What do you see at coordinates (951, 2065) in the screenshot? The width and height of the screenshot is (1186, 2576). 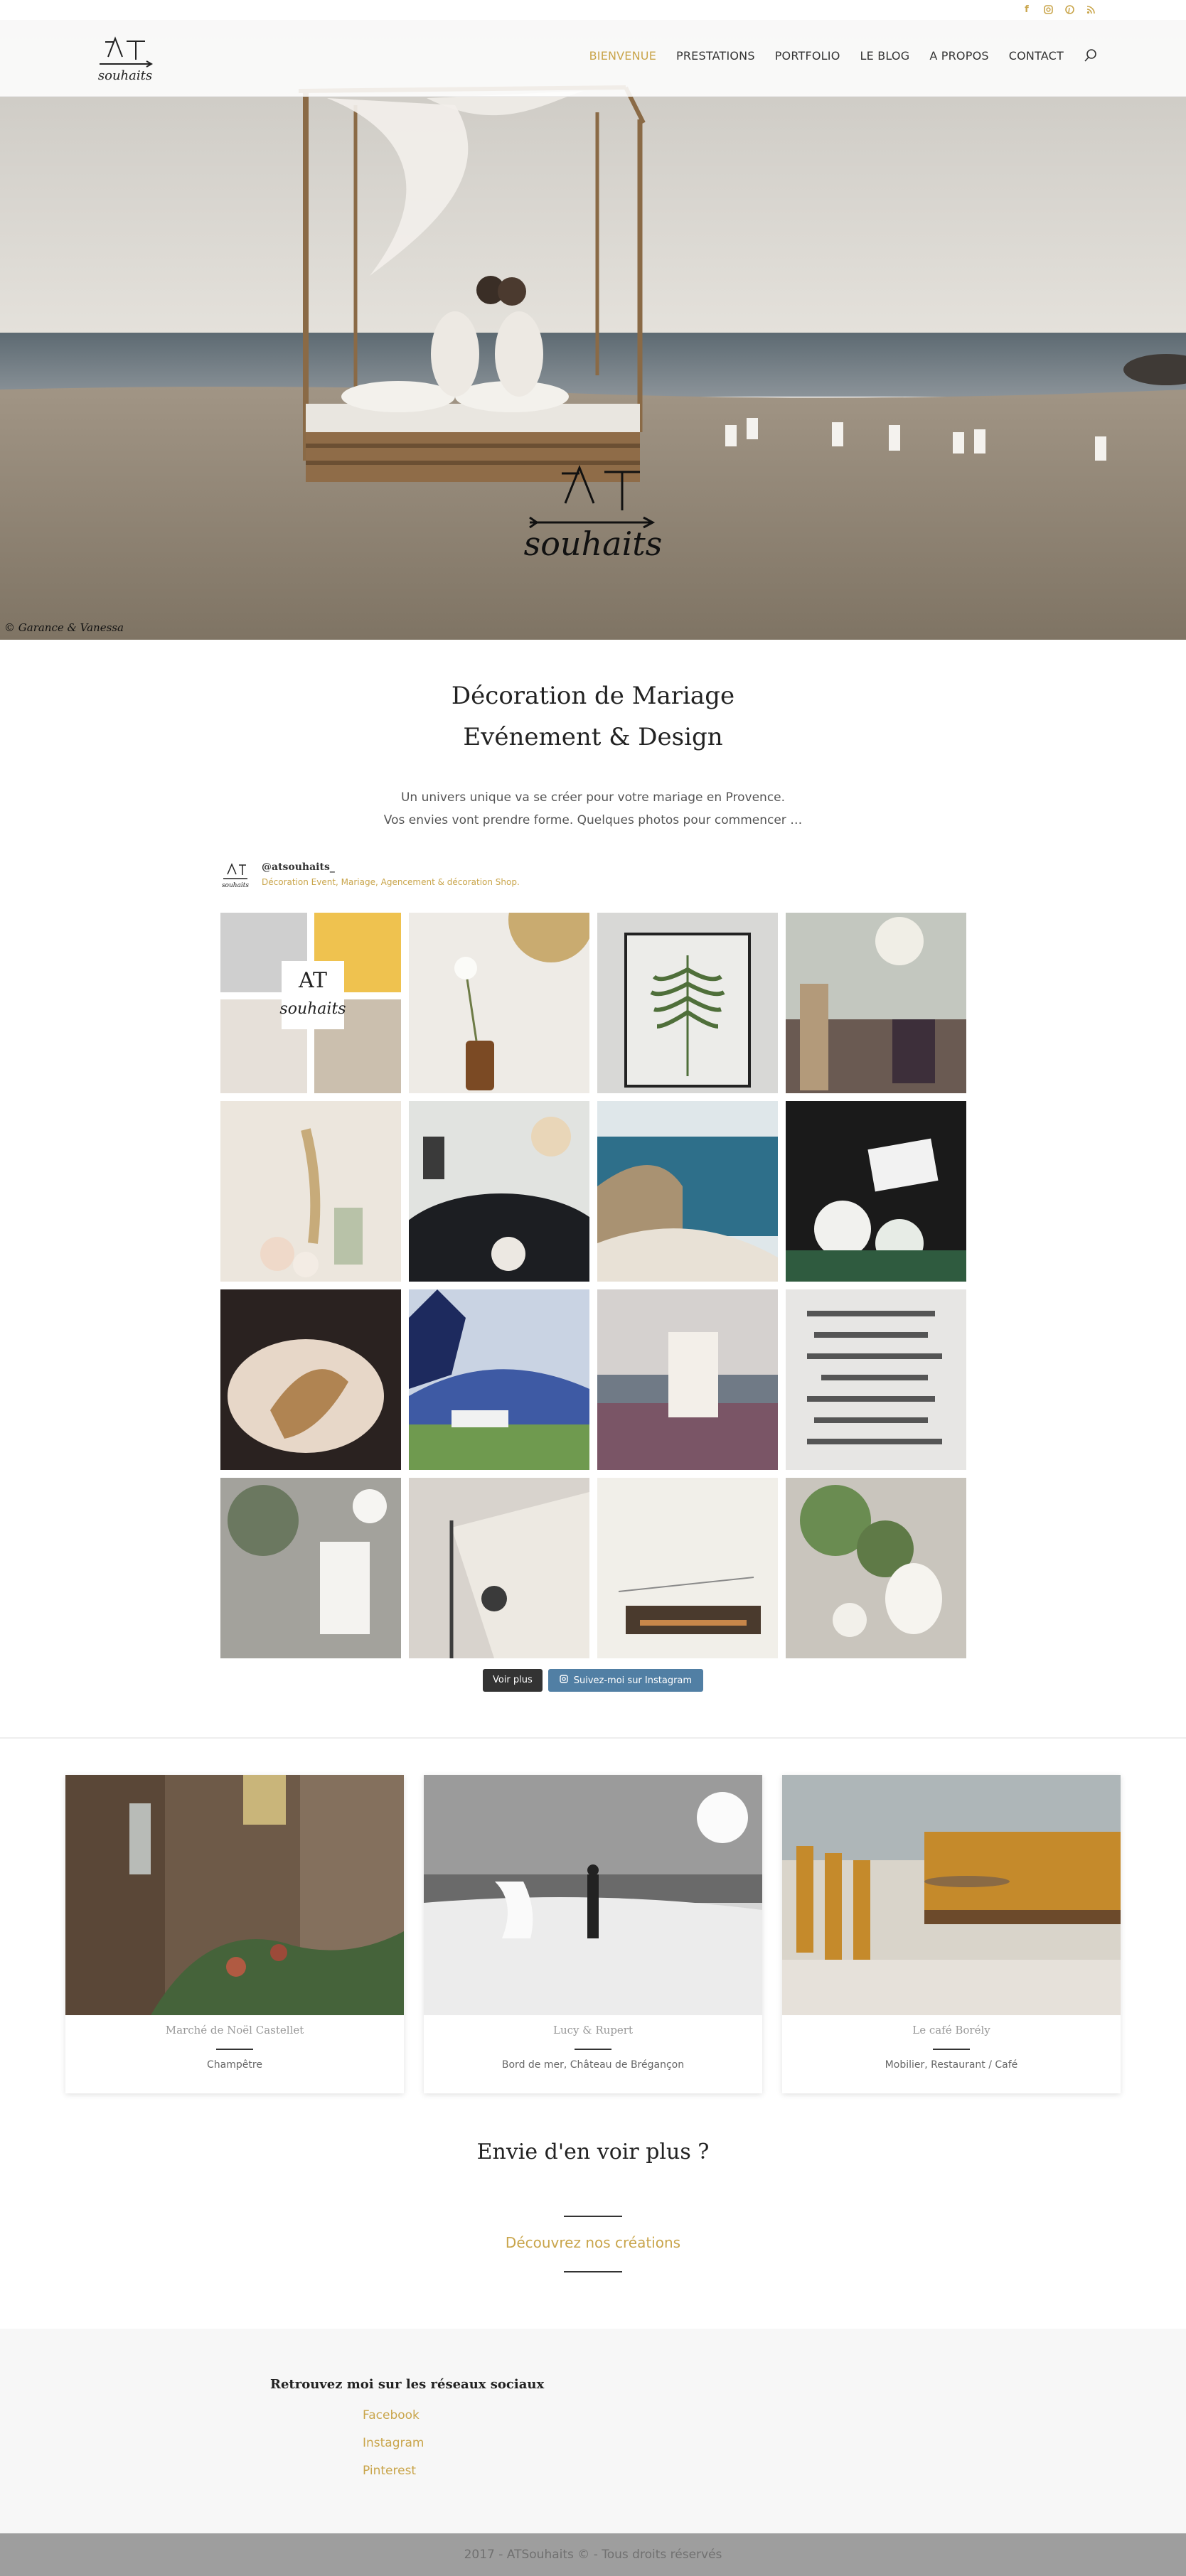 I see `portfolio-card-subtitle: Mobilier, Restaurant / Café` at bounding box center [951, 2065].